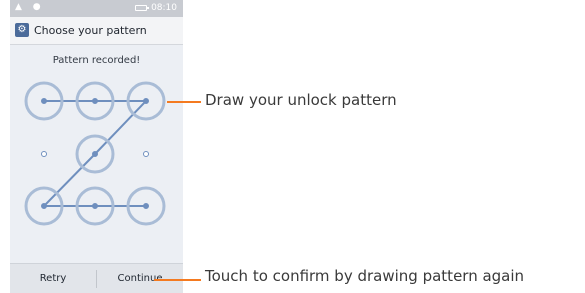  Describe the element at coordinates (301, 100) in the screenshot. I see `callout-draw-text: Draw your unlock pattern` at that location.